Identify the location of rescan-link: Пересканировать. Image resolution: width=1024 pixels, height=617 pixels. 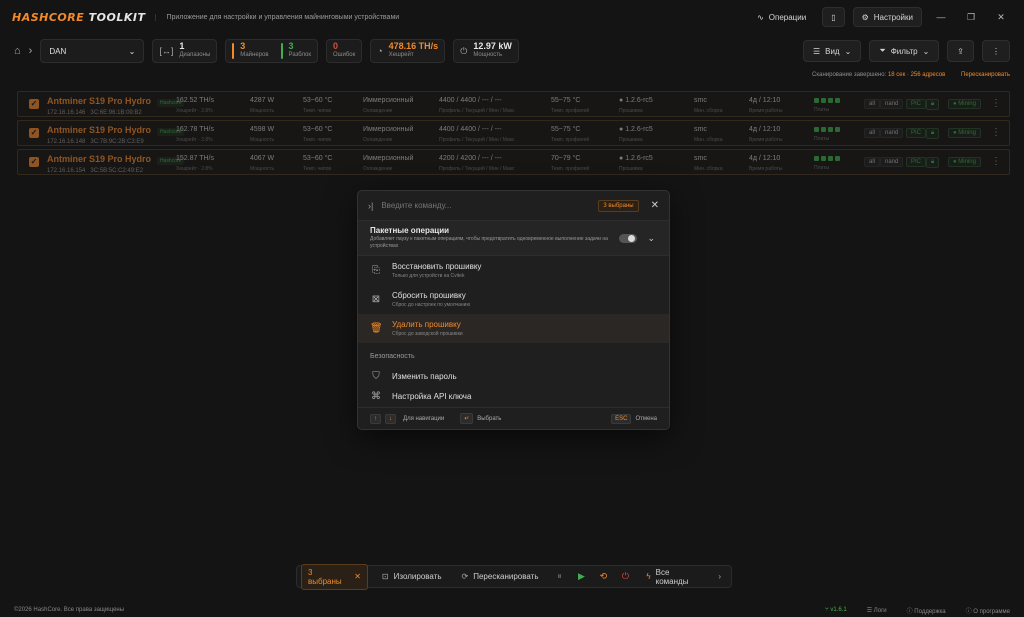
(985, 75).